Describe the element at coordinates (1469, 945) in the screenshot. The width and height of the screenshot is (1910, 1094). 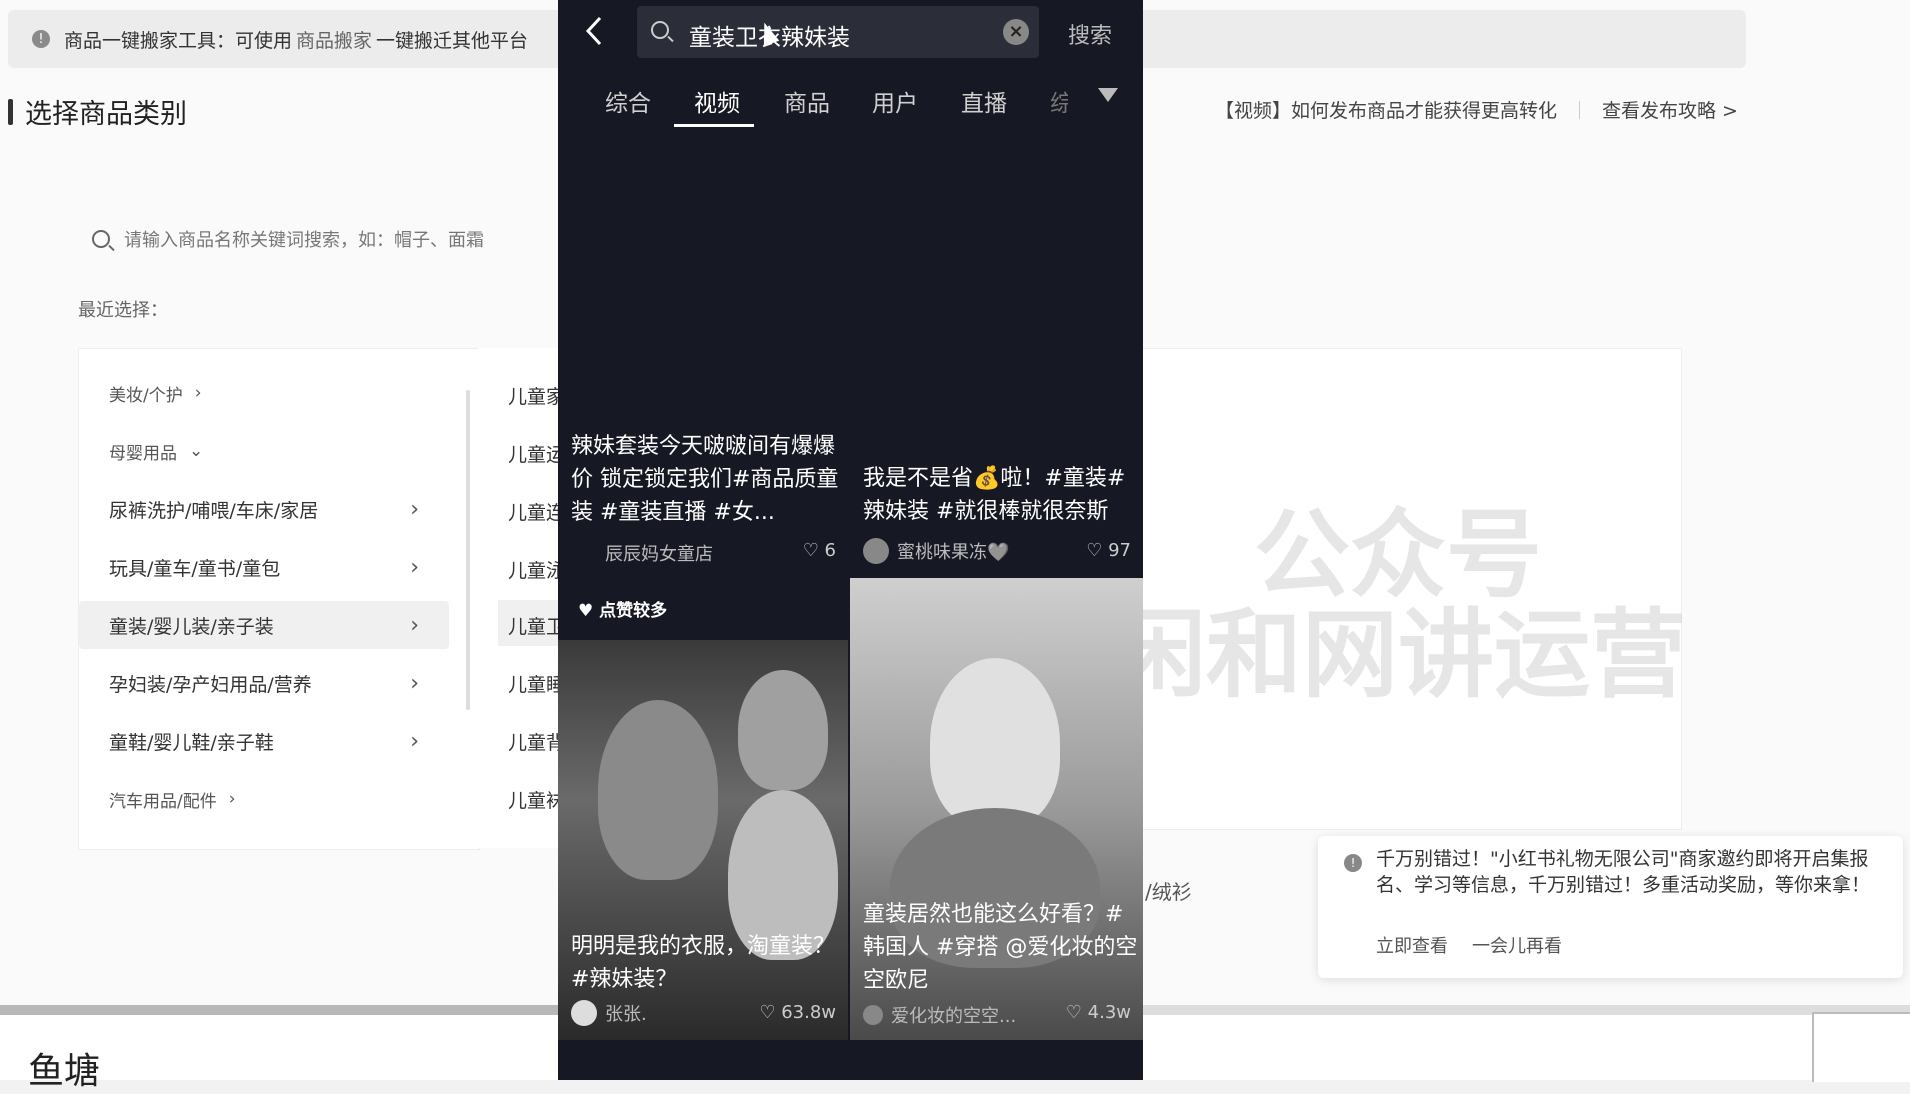
I see `toast-actions: 立即查看 一会儿再看` at that location.